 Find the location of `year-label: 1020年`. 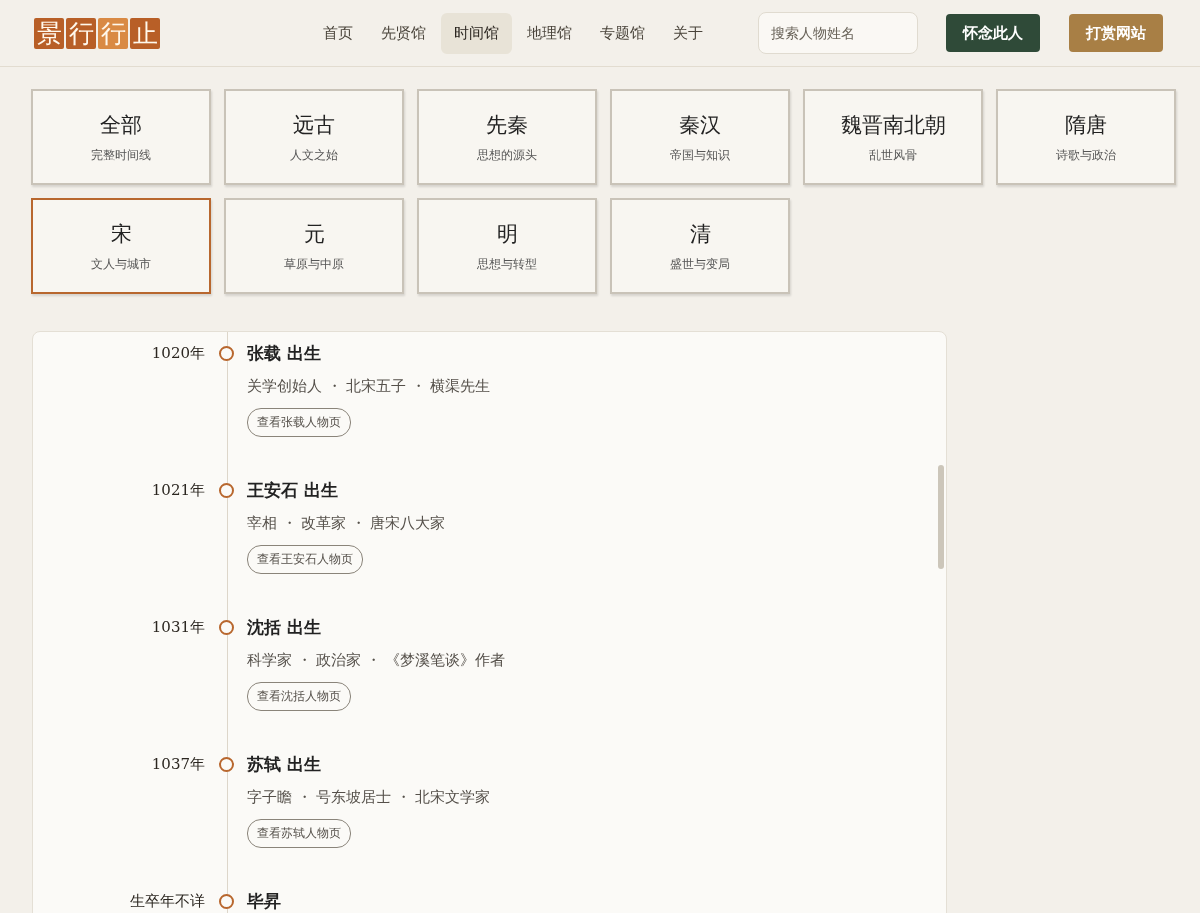

year-label: 1020年 is located at coordinates (177, 354).